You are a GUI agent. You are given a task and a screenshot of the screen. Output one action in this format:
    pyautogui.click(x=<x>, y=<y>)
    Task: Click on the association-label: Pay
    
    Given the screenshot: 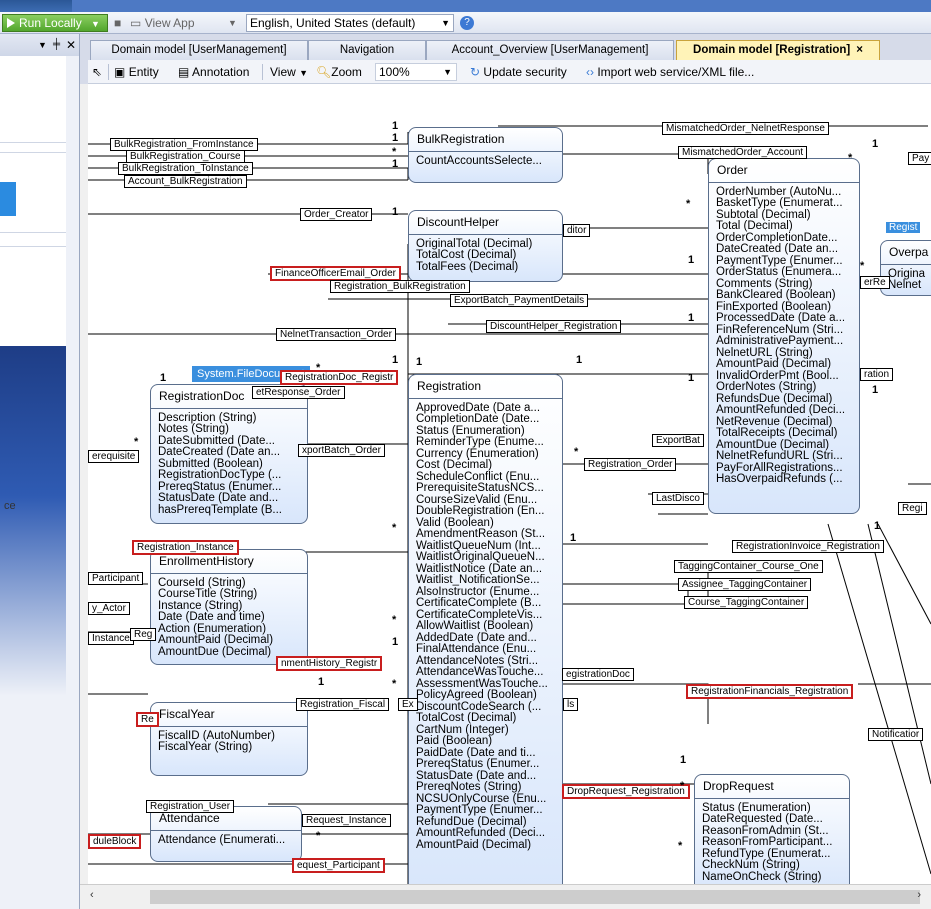 What is the action you would take?
    pyautogui.click(x=919, y=158)
    